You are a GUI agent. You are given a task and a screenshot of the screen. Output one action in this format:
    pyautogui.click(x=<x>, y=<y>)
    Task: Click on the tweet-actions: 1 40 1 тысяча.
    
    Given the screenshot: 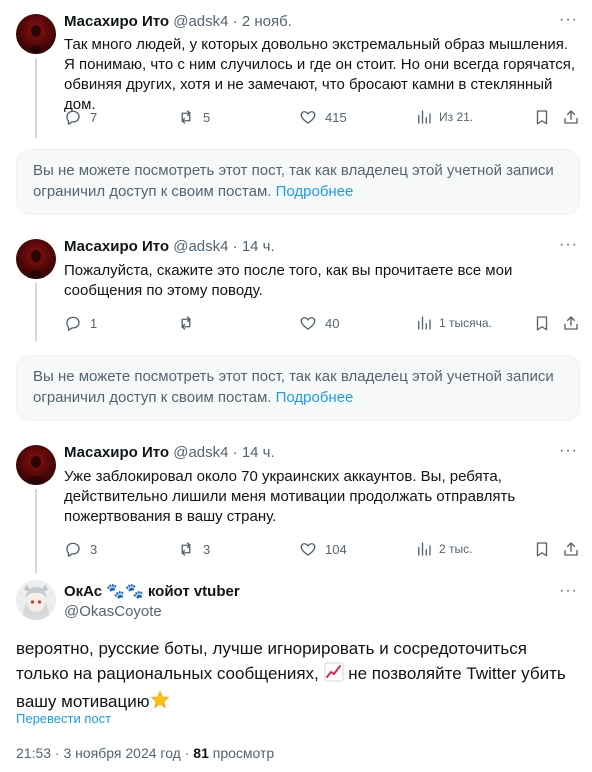 What is the action you would take?
    pyautogui.click(x=324, y=323)
    